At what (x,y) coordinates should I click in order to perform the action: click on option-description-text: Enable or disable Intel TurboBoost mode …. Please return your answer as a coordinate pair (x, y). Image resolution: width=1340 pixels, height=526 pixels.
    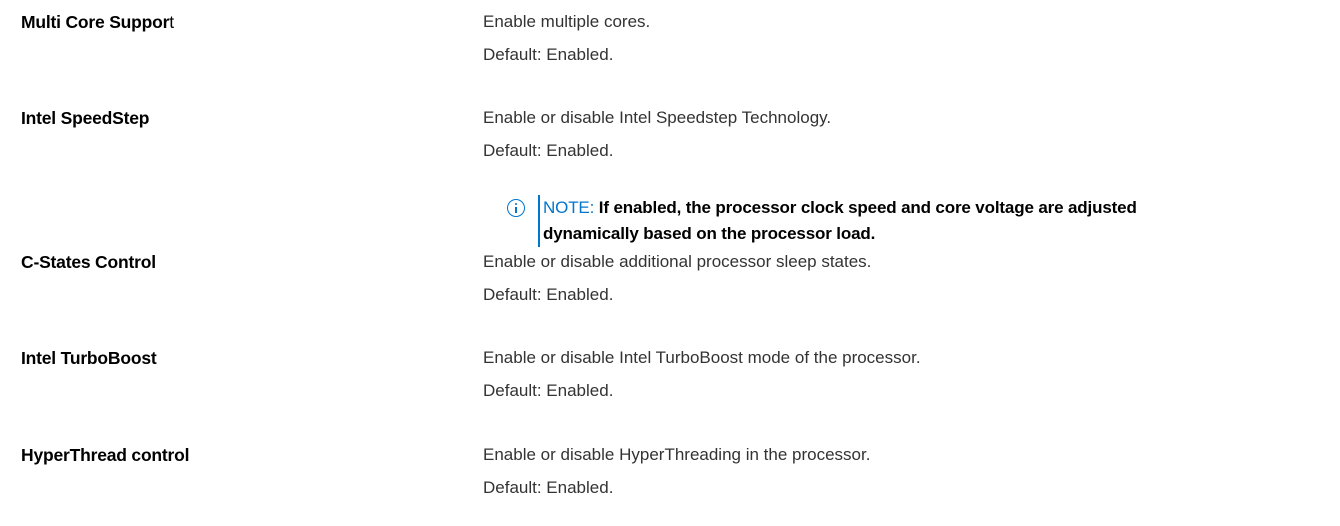
    Looking at the image, I should click on (702, 357).